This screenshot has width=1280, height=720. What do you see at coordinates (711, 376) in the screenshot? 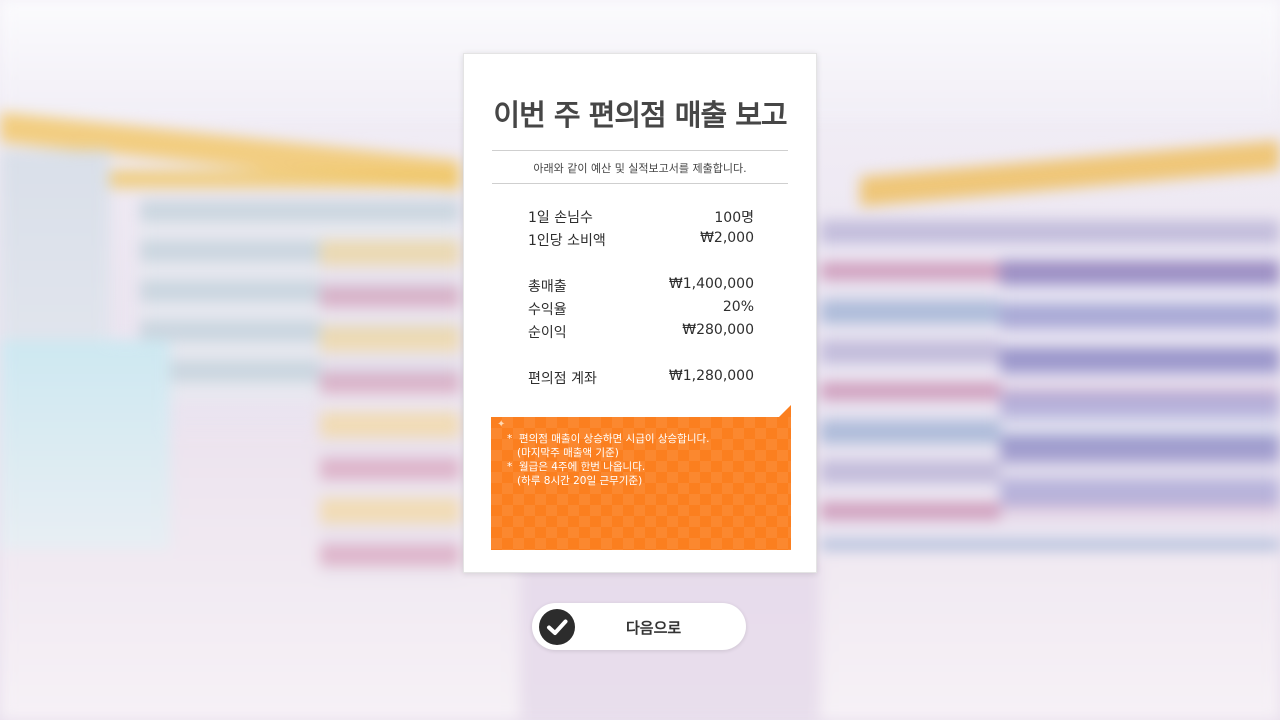
I see `stat-value: ₩1,280,000` at bounding box center [711, 376].